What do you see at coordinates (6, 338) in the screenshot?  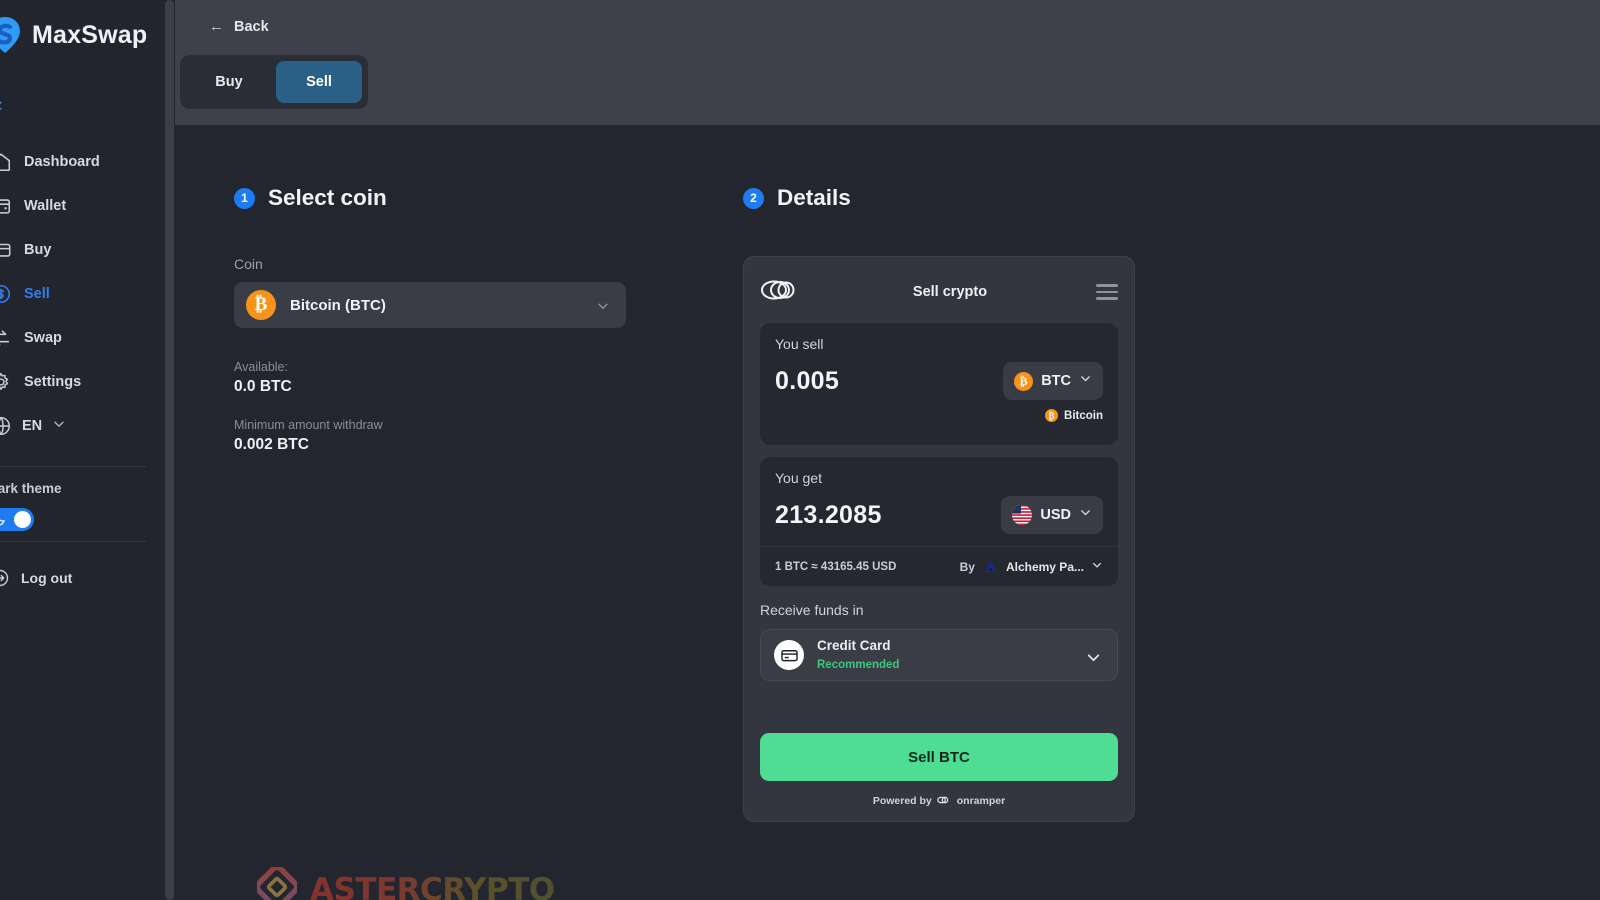 I see `swap-arrows-icon` at bounding box center [6, 338].